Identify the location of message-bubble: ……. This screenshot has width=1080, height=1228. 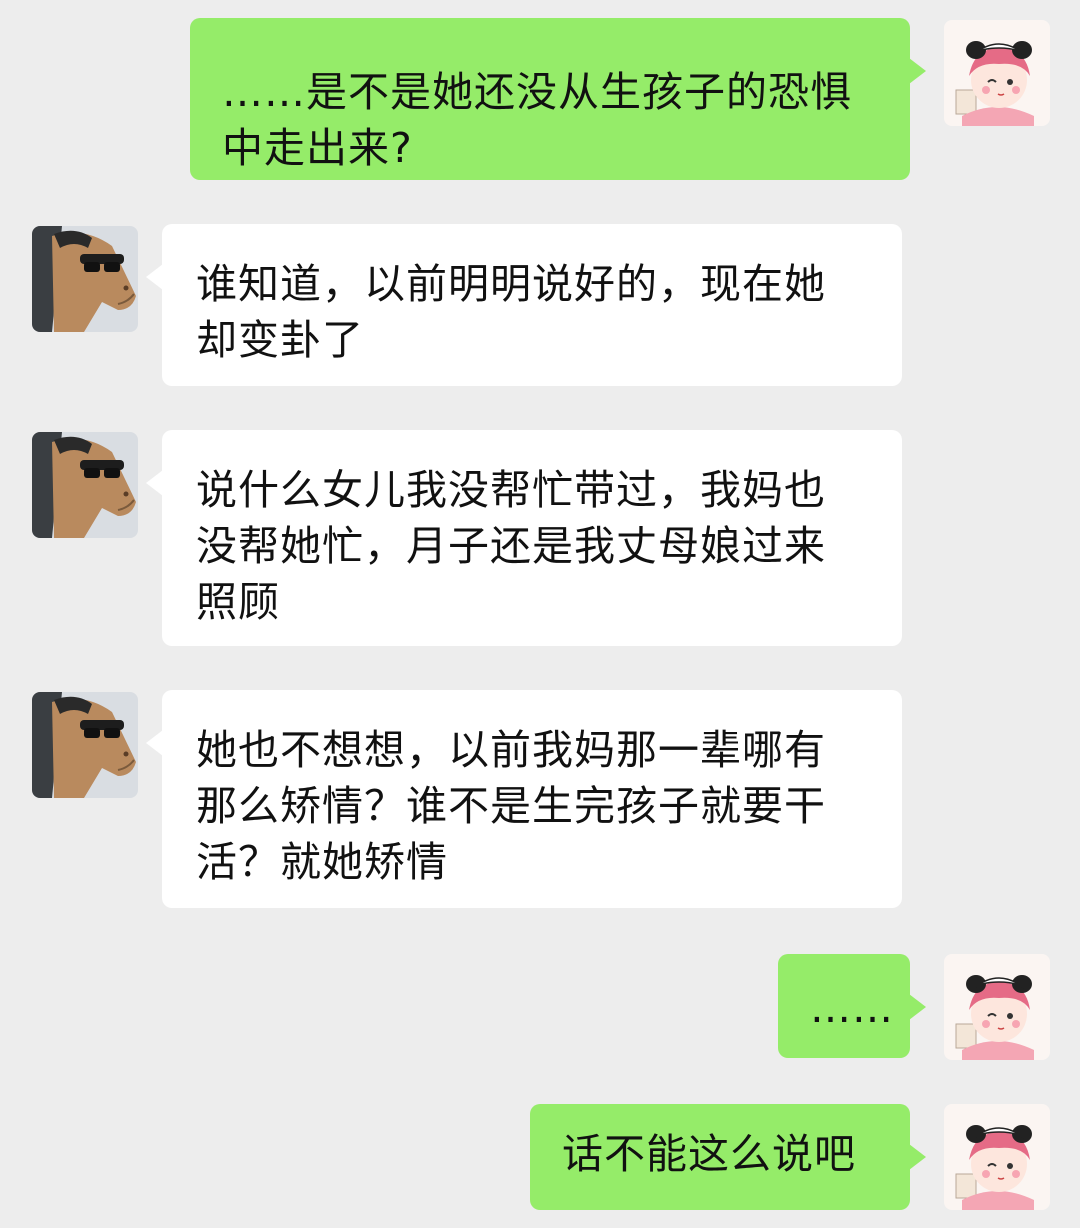
(852, 1006).